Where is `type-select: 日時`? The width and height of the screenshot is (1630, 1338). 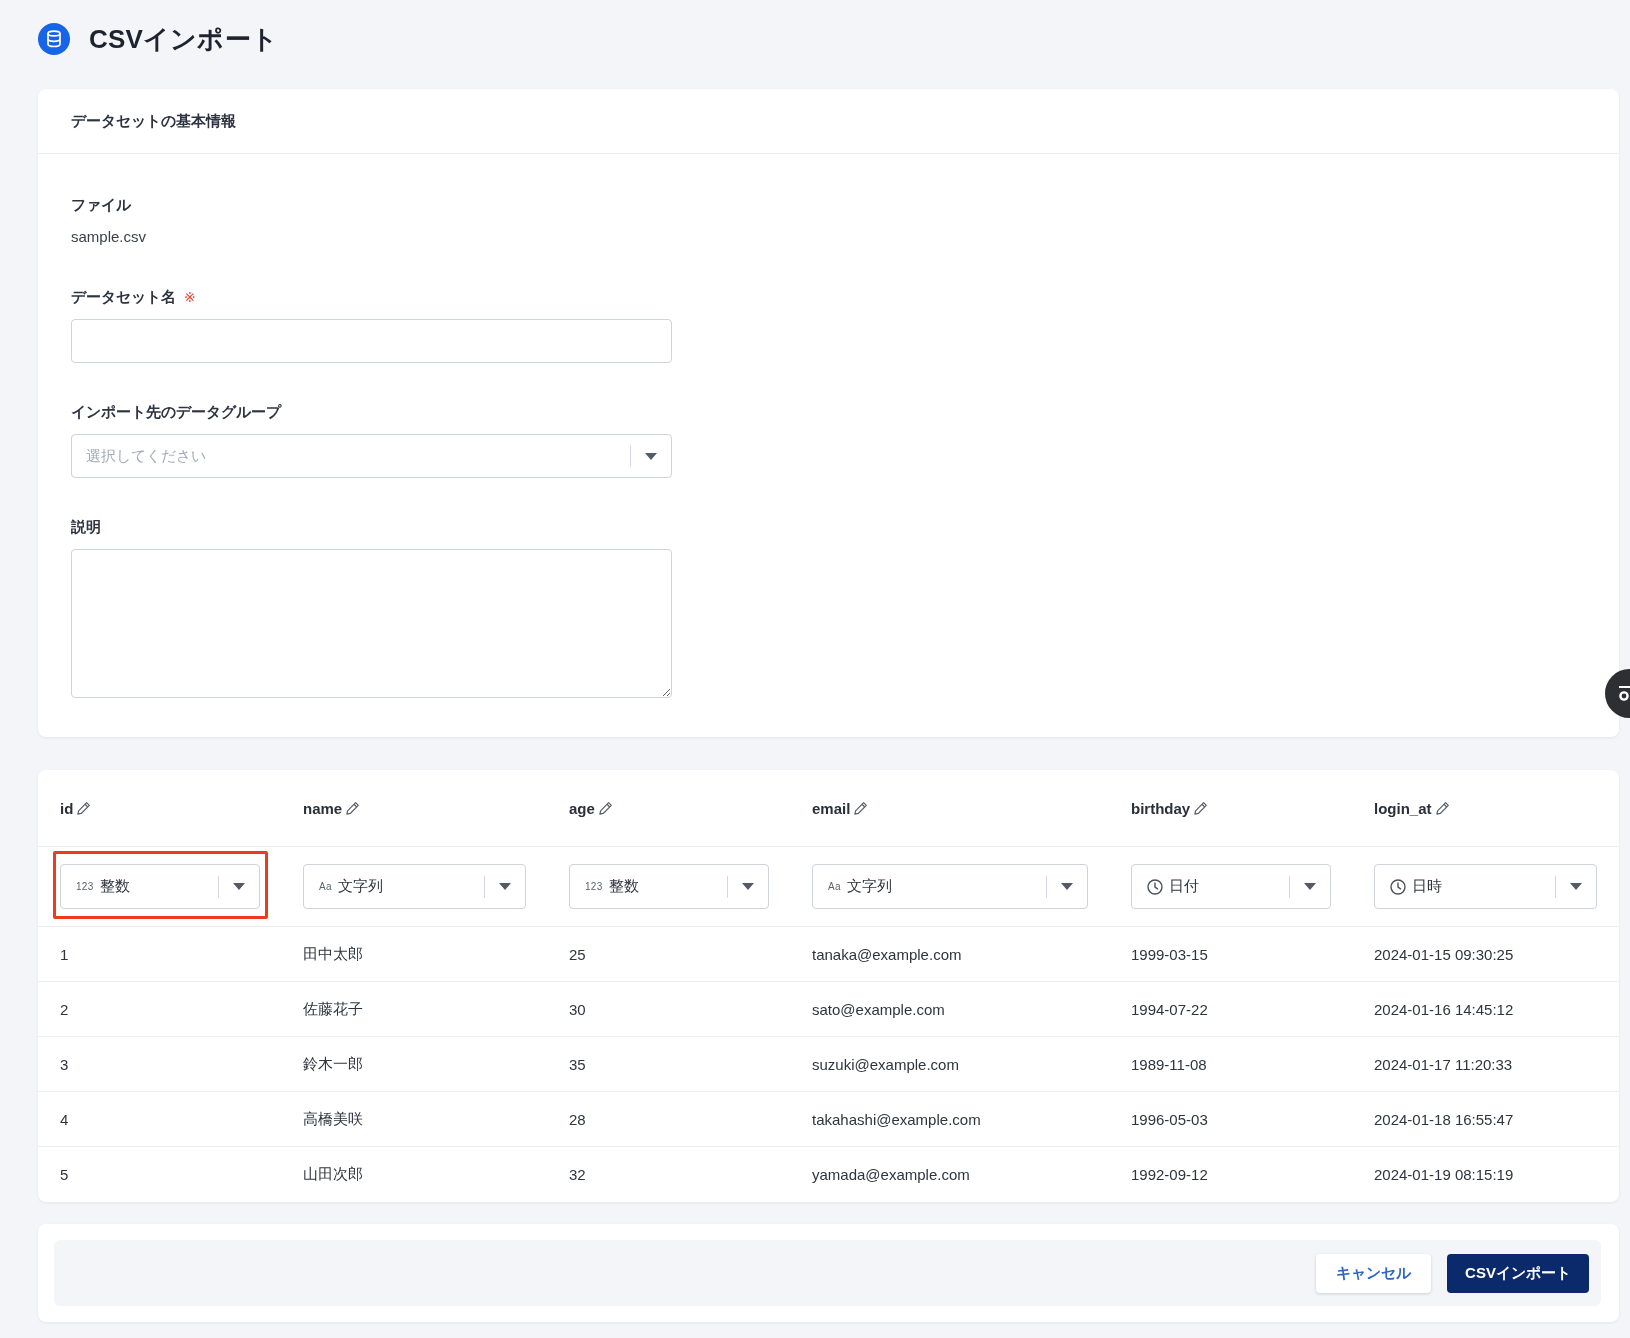
type-select: 日時 is located at coordinates (1485, 886).